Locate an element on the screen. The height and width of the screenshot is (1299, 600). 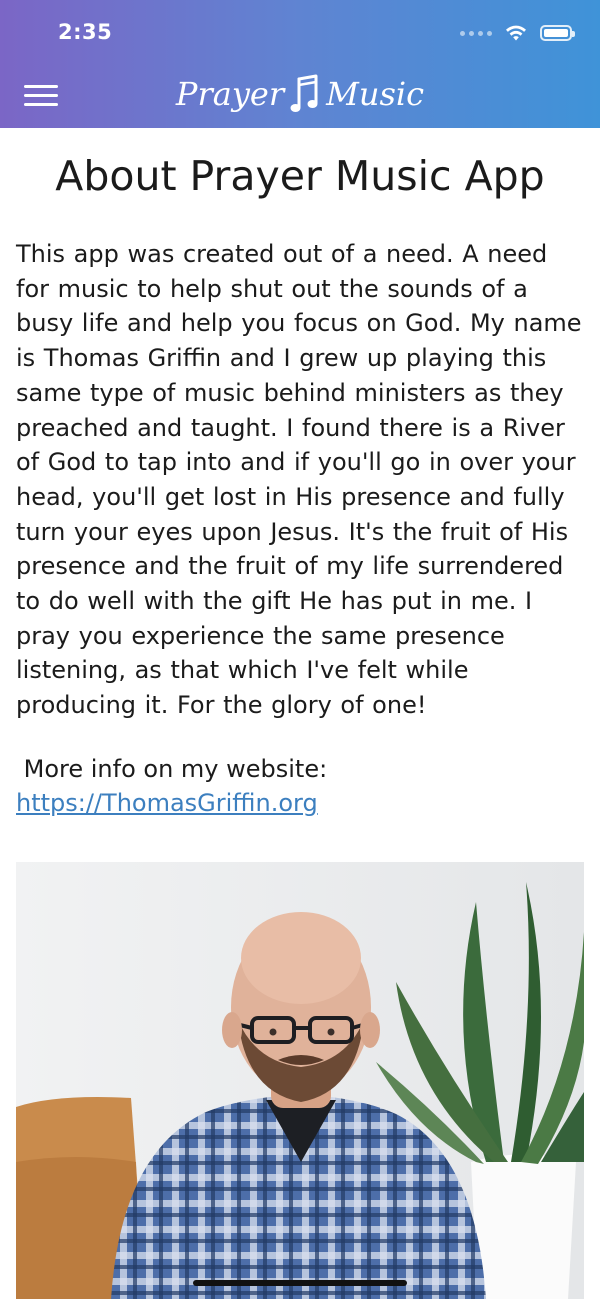
cellular-dots-icon is located at coordinates (476, 33).